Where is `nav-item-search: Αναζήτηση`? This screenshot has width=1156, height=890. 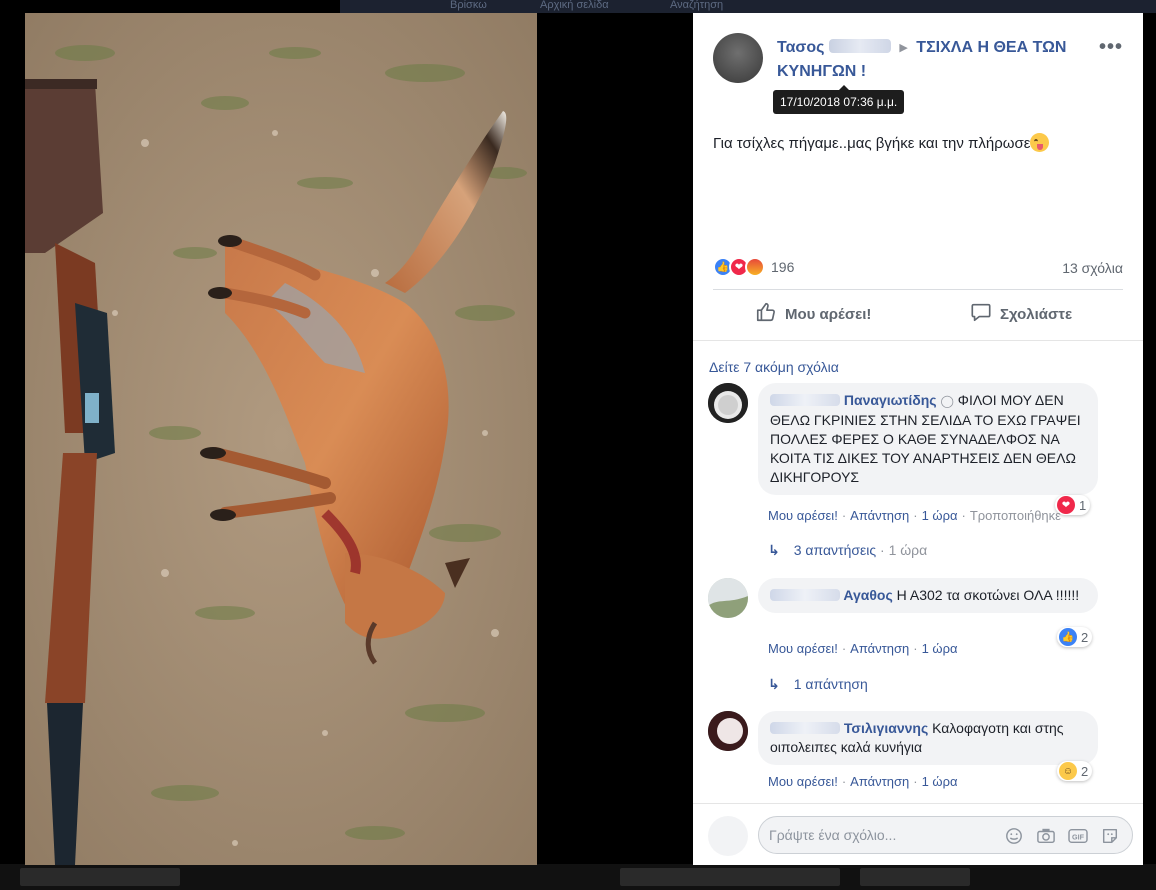 nav-item-search: Αναζήτηση is located at coordinates (697, 5).